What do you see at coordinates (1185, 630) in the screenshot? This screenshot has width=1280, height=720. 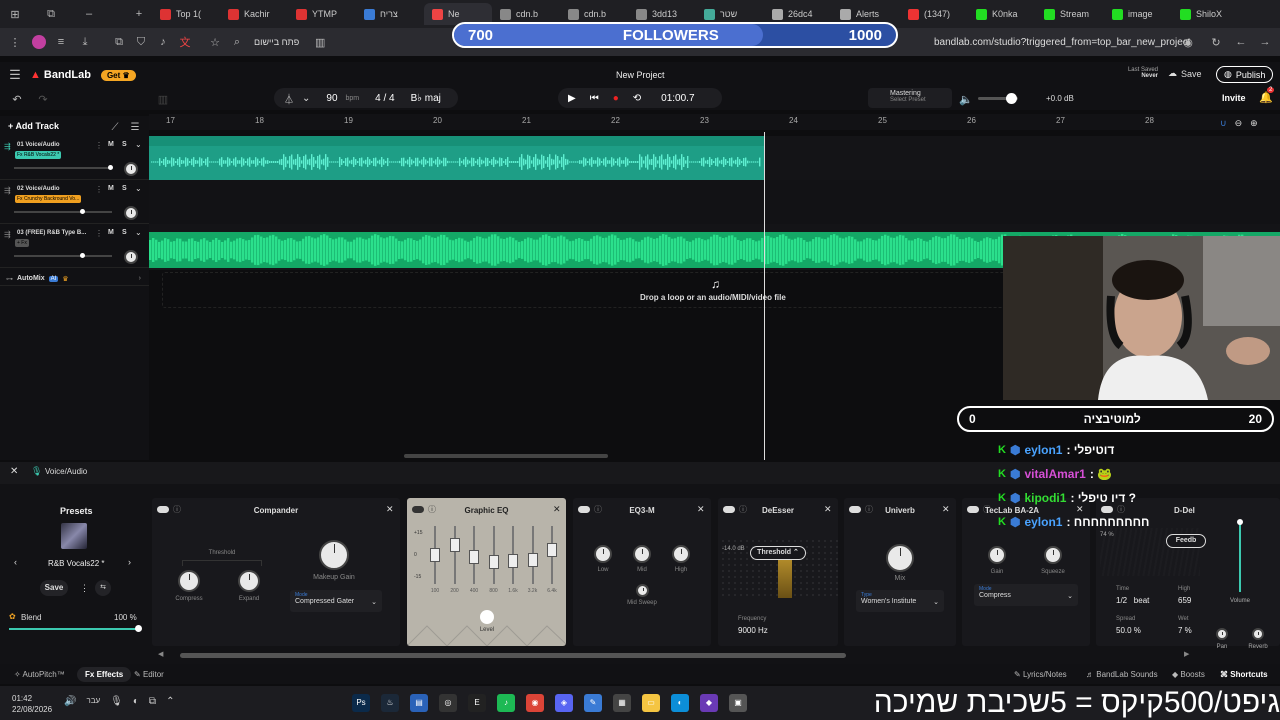 I see `wet-value: 7 %` at bounding box center [1185, 630].